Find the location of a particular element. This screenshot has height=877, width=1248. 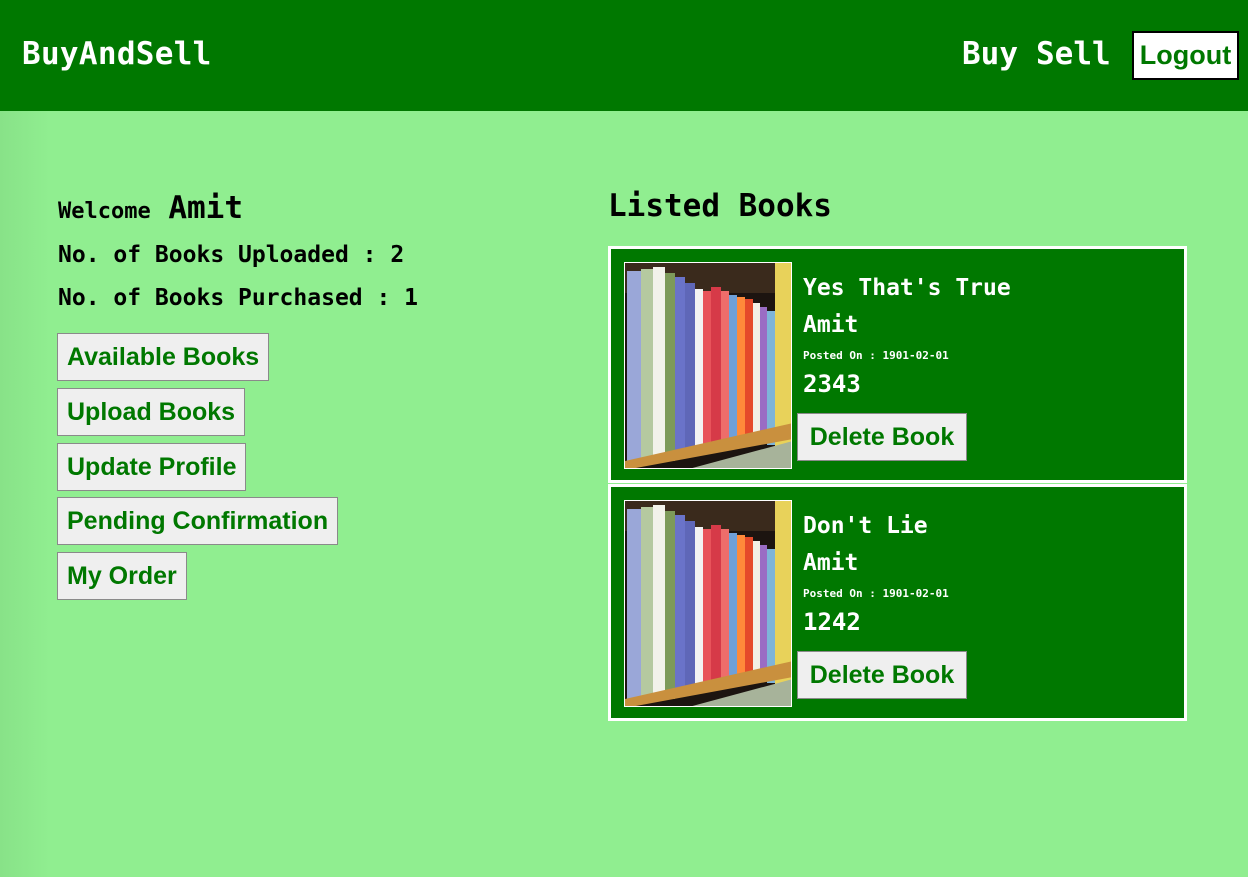

nav-buy-link: Buy is located at coordinates (990, 54).